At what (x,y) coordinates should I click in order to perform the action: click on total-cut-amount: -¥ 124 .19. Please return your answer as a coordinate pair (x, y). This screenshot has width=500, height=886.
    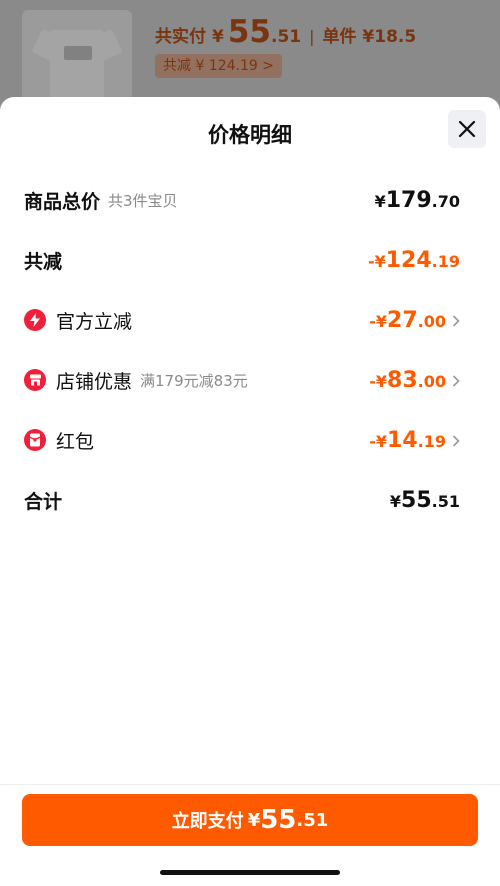
    Looking at the image, I should click on (414, 260).